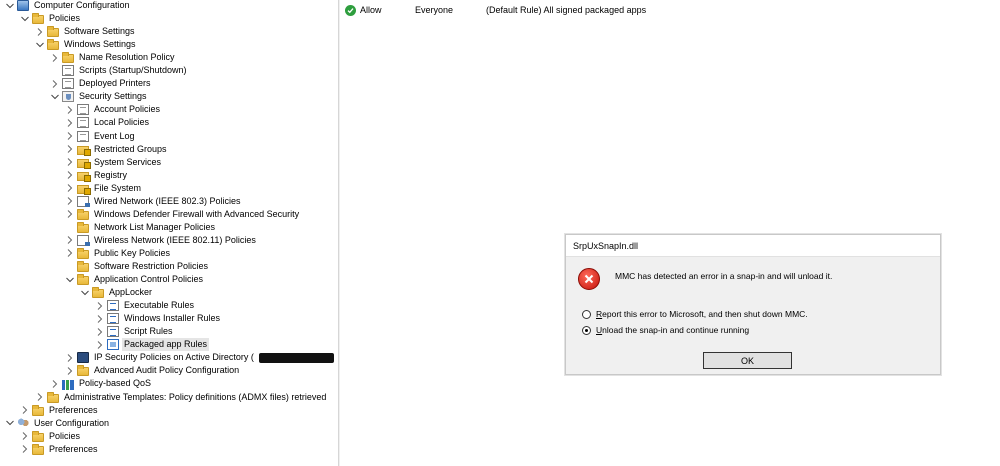  I want to click on tree-item: Windows Installer Rules, so click(158, 318).